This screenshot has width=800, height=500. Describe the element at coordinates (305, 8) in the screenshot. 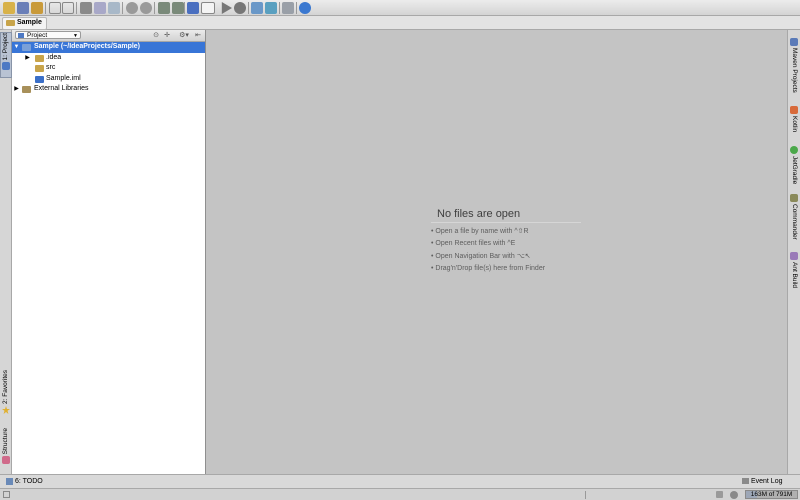

I see `help-icon` at that location.